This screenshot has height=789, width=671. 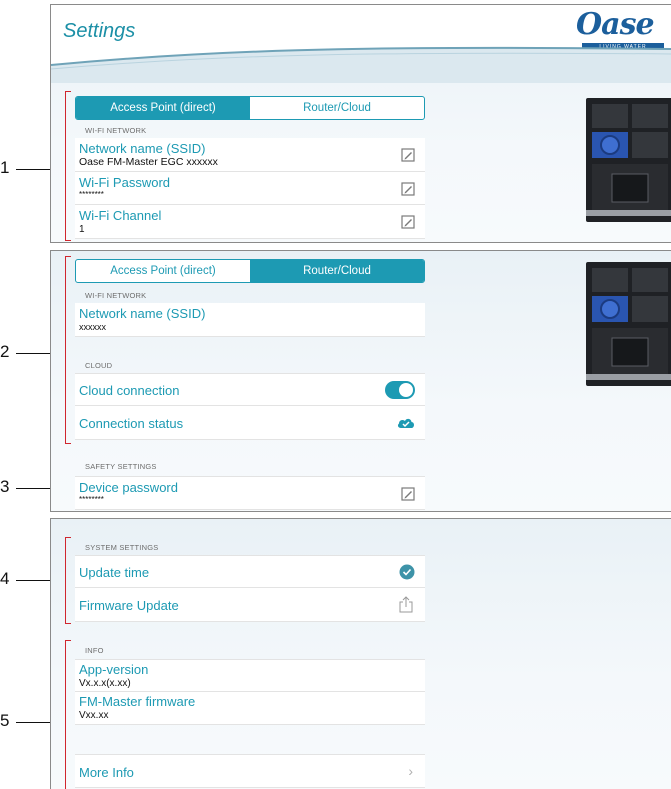 What do you see at coordinates (5, 351) in the screenshot?
I see `callout-number: 2` at bounding box center [5, 351].